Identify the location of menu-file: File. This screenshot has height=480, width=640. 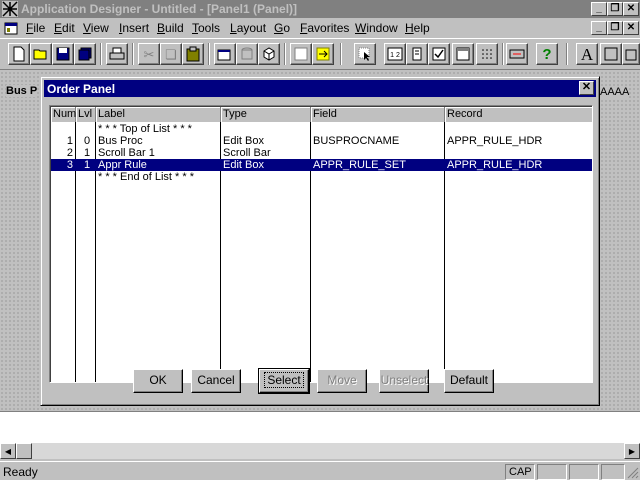
(35, 28).